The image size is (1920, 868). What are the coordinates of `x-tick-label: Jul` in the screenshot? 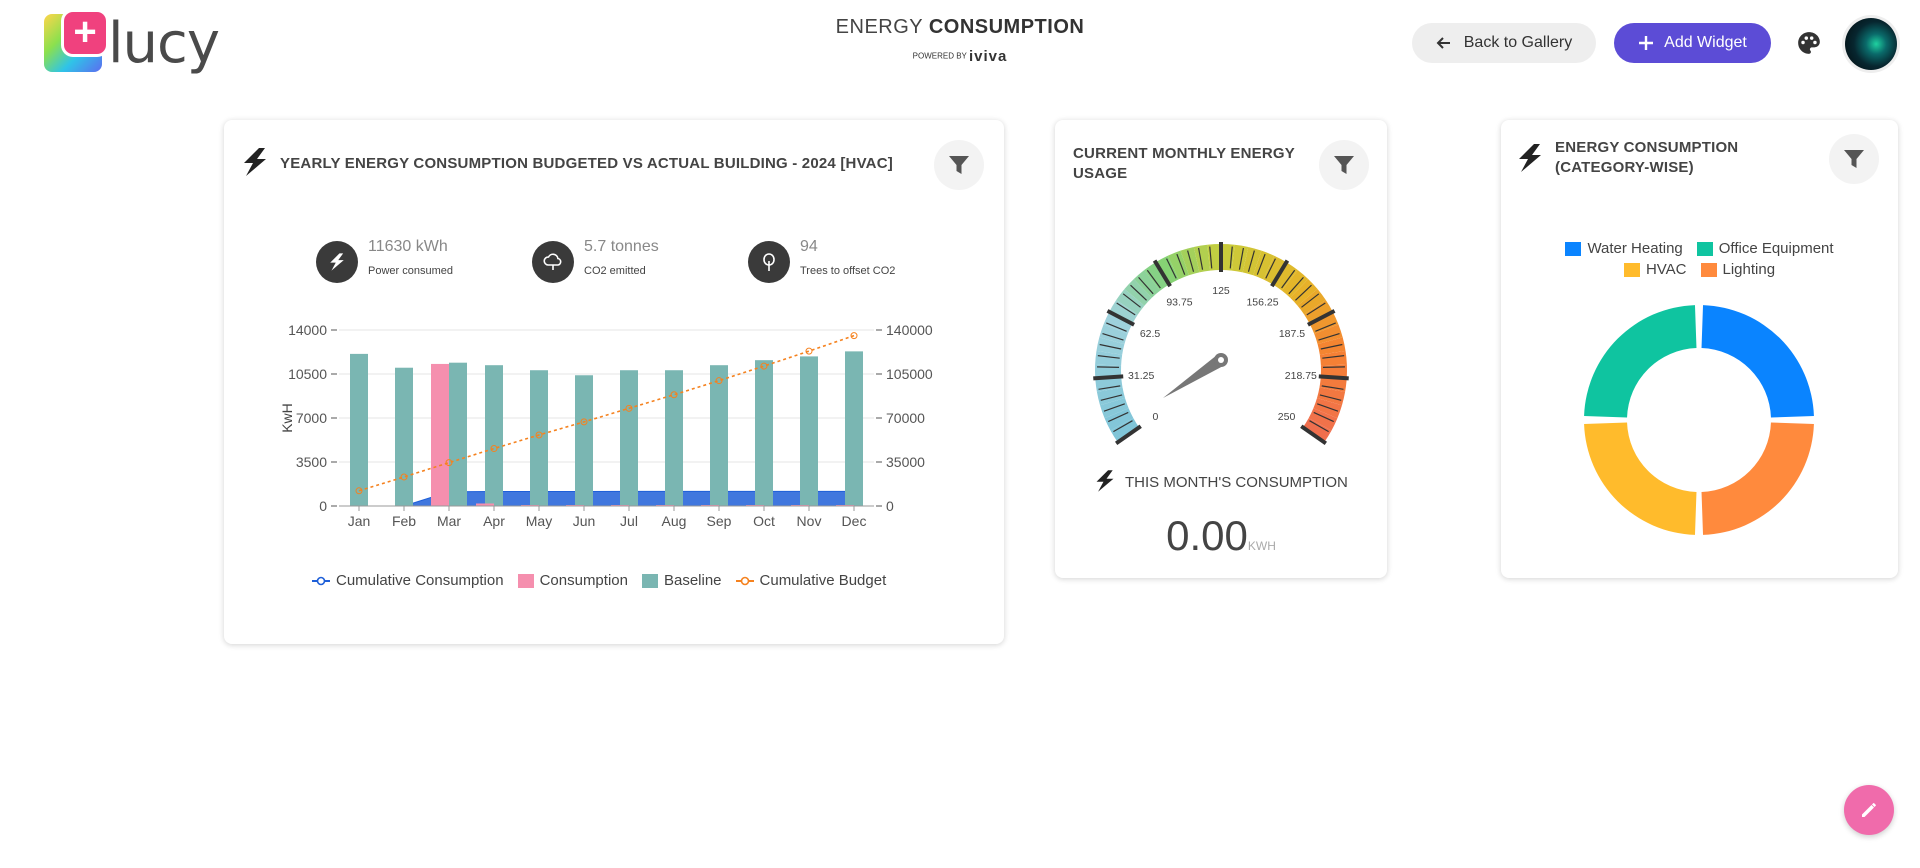 It's located at (629, 521).